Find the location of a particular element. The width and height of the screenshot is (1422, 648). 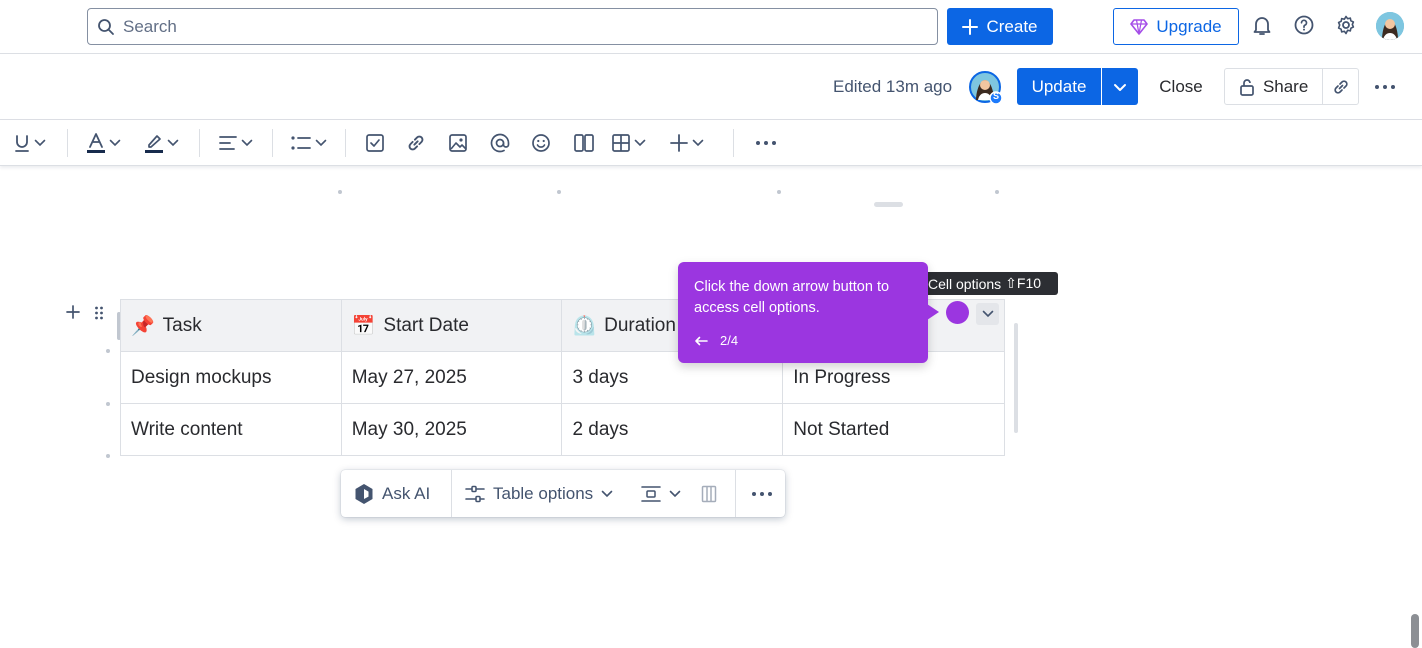

insert-button is located at coordinates (686, 143).